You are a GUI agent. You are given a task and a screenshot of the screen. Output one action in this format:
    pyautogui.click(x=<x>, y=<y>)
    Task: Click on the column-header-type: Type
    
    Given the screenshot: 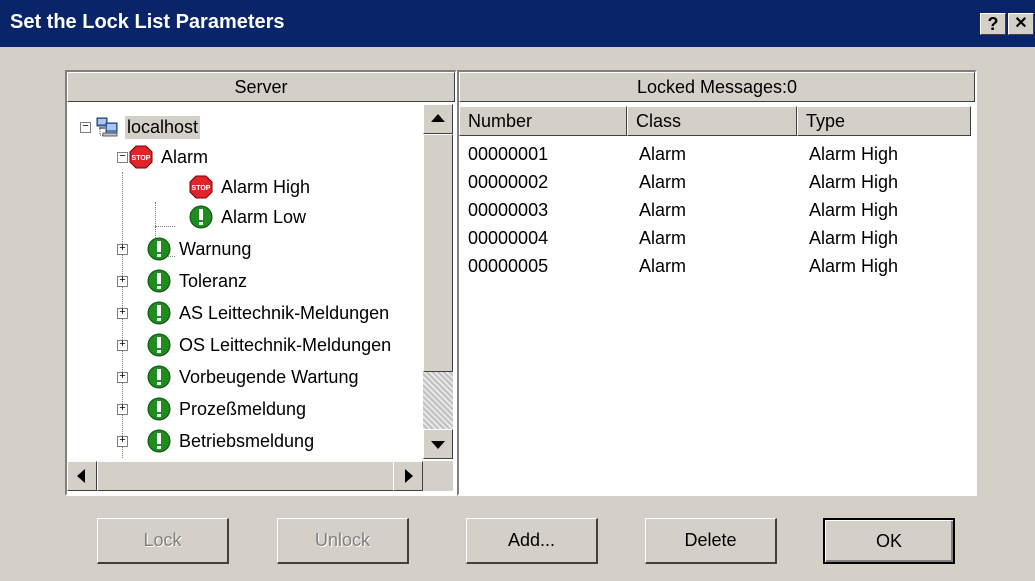 What is the action you would take?
    pyautogui.click(x=884, y=121)
    